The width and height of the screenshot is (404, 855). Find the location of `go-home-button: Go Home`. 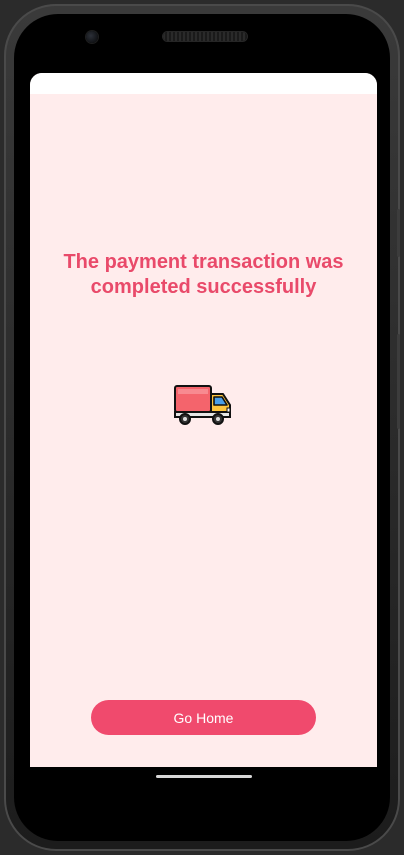

go-home-button: Go Home is located at coordinates (203, 717).